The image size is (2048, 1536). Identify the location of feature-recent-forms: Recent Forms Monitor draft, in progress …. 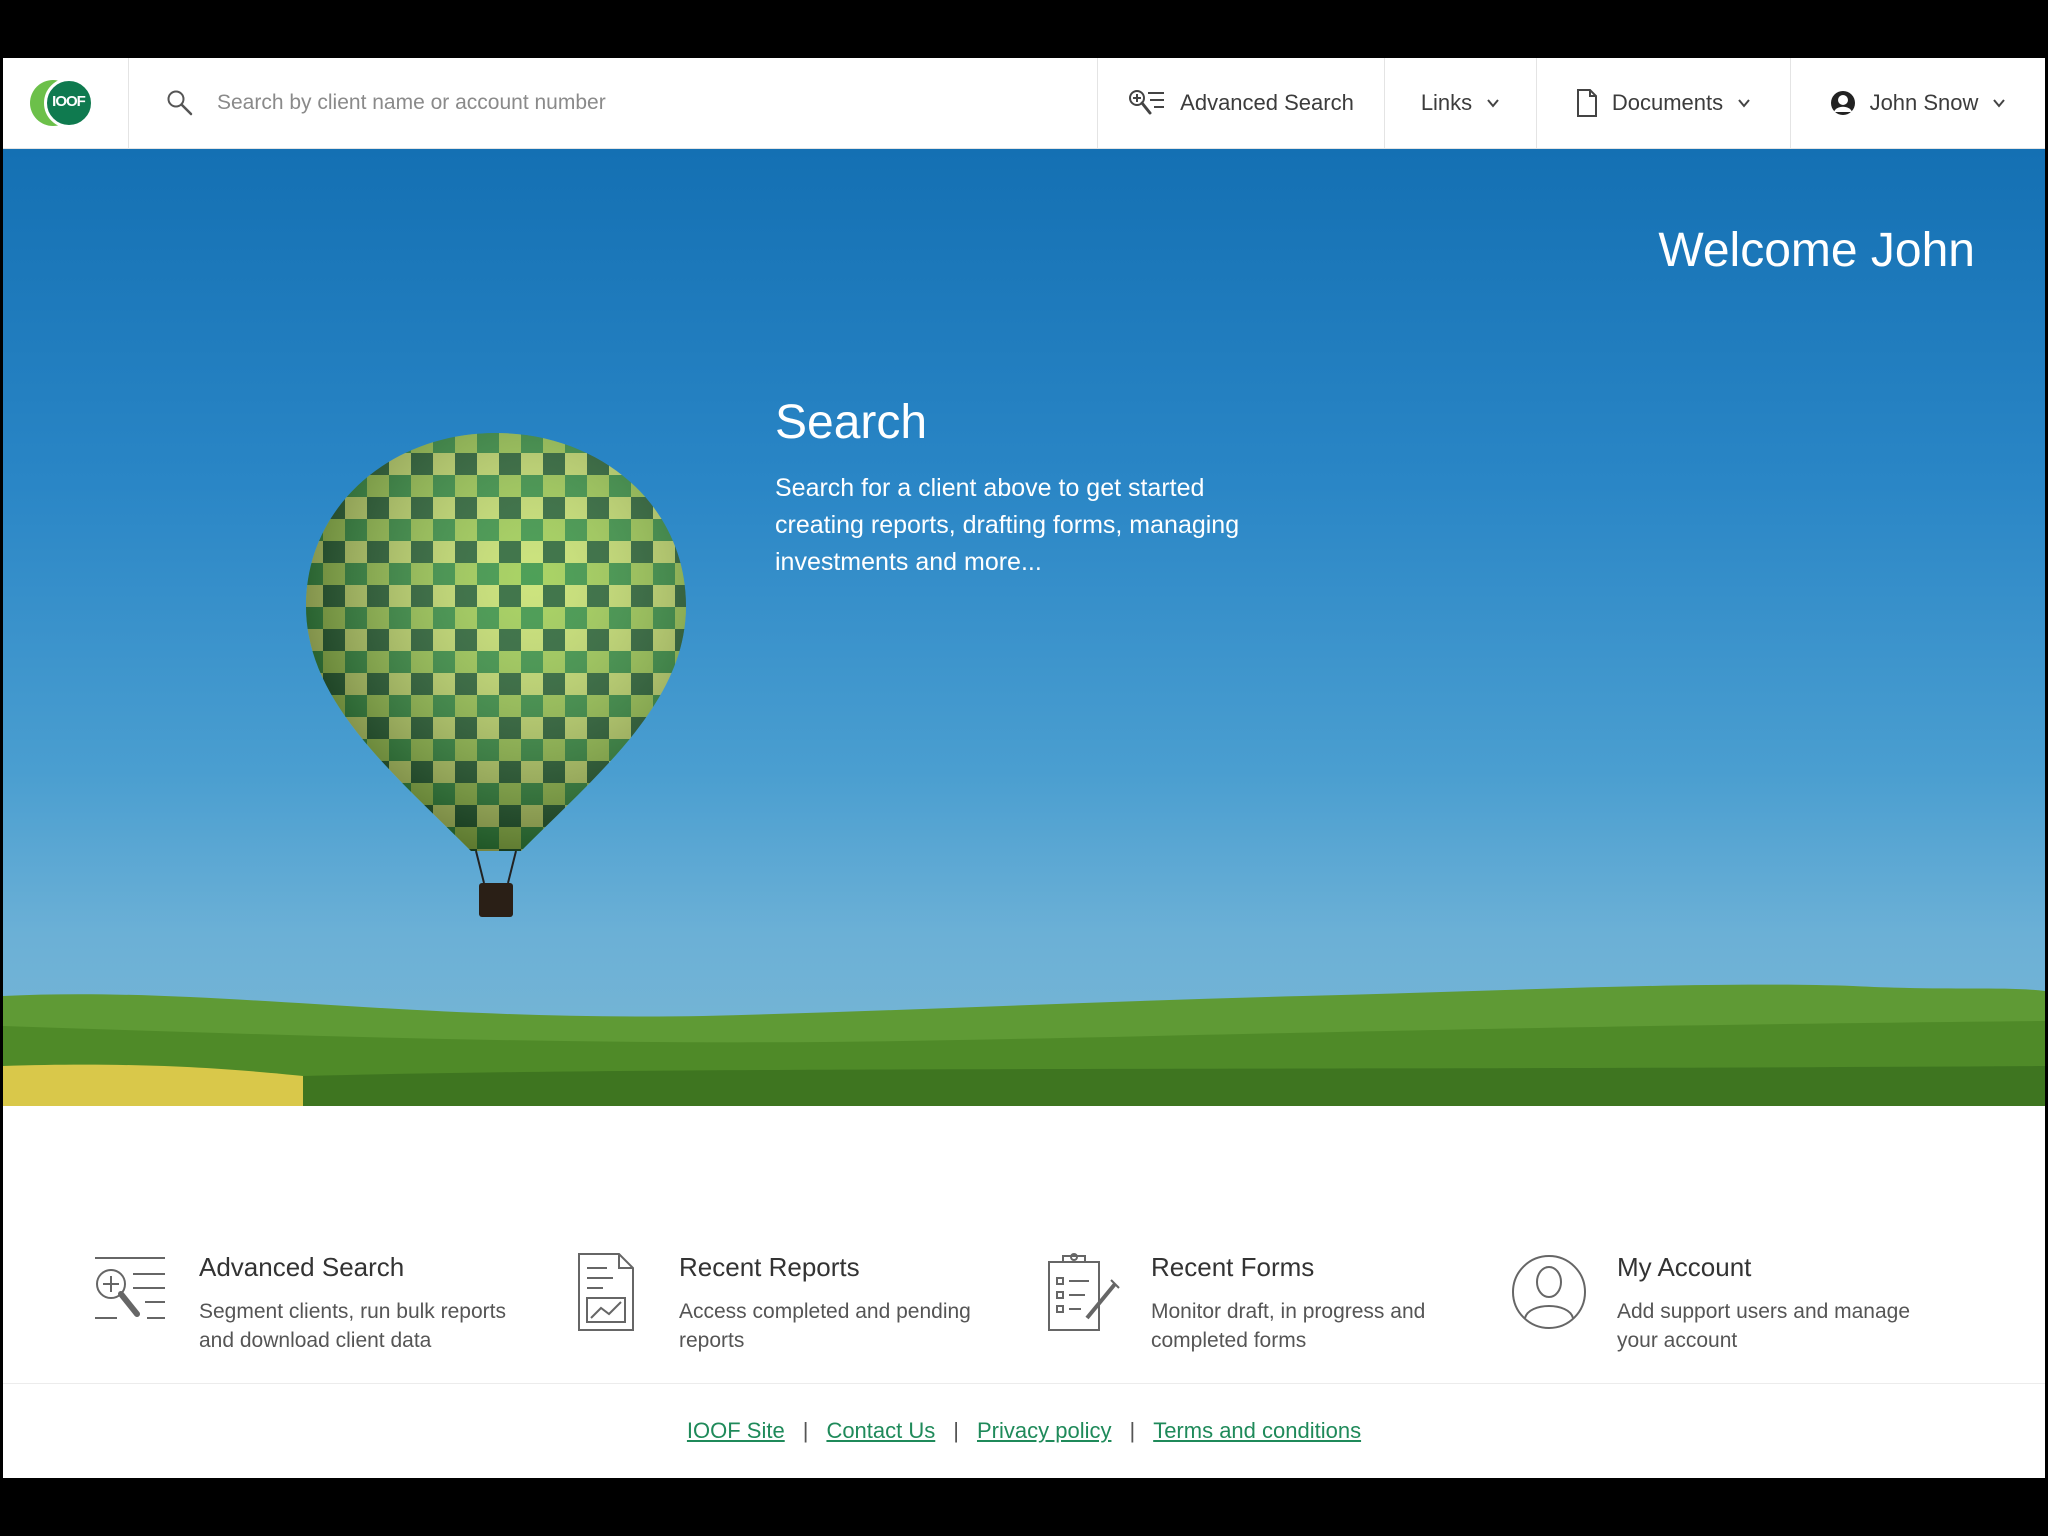
(1263, 1303).